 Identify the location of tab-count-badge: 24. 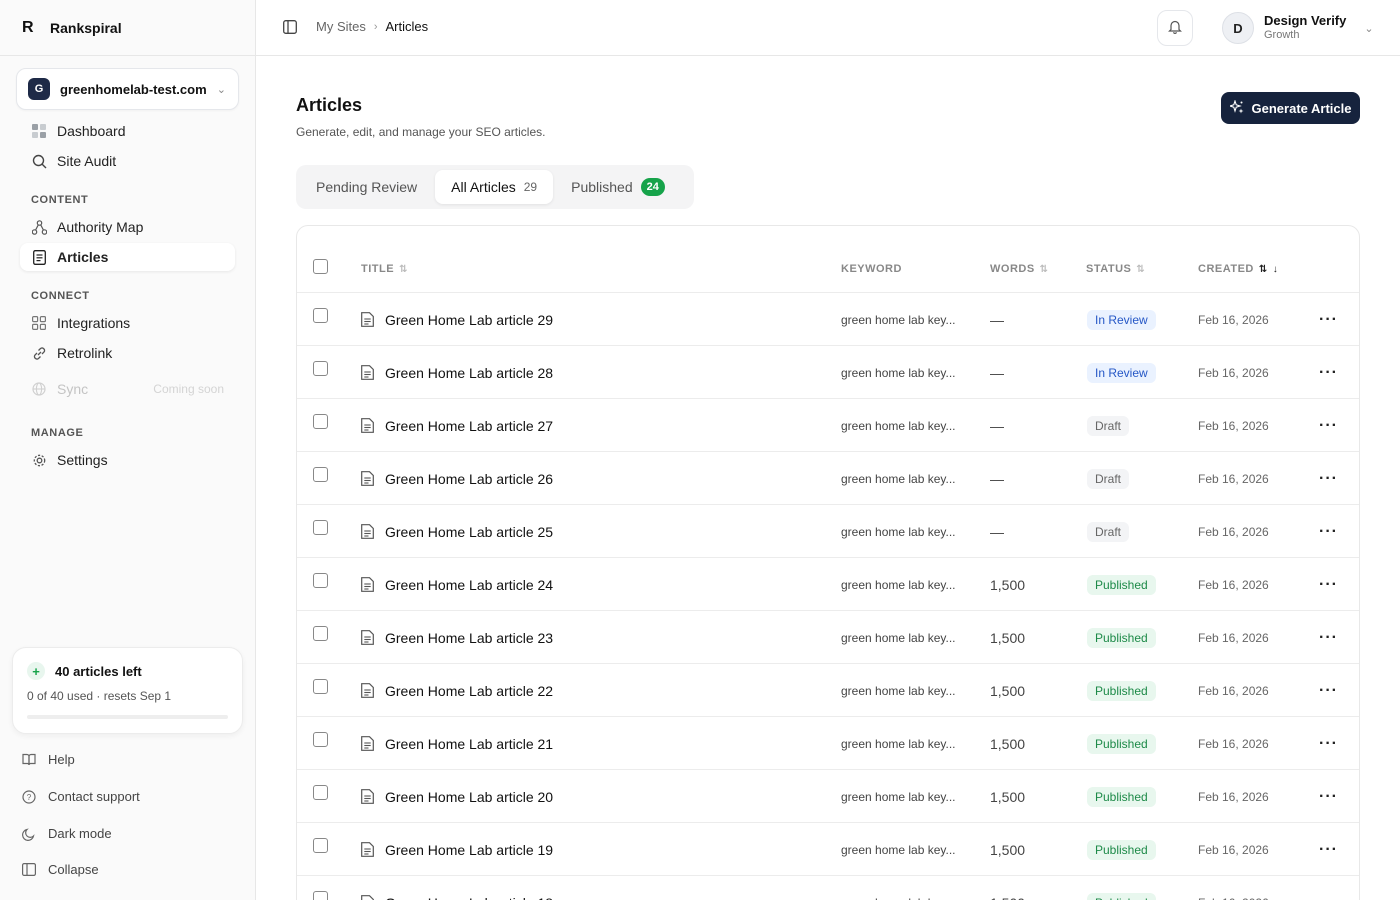
(652, 187).